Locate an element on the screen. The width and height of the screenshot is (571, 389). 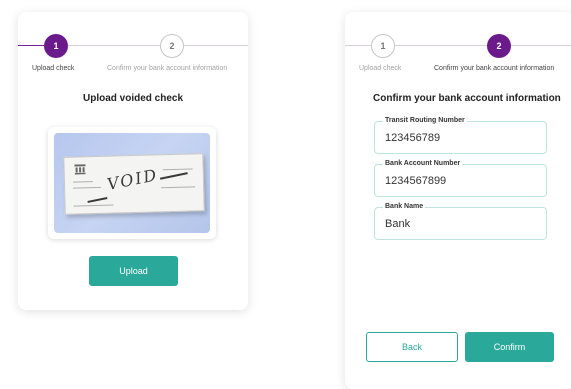
field-label: Bank Name is located at coordinates (404, 206).